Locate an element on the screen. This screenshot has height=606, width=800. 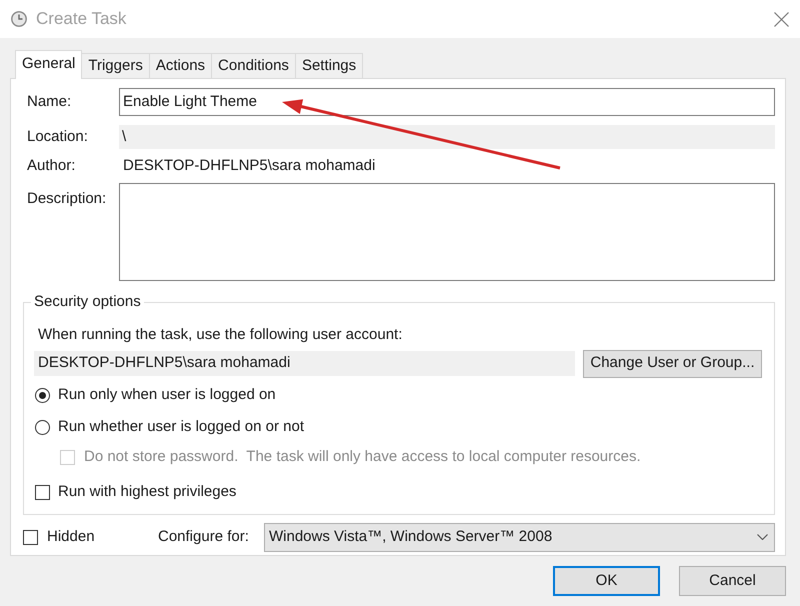
name-label: Name: is located at coordinates (49, 102).